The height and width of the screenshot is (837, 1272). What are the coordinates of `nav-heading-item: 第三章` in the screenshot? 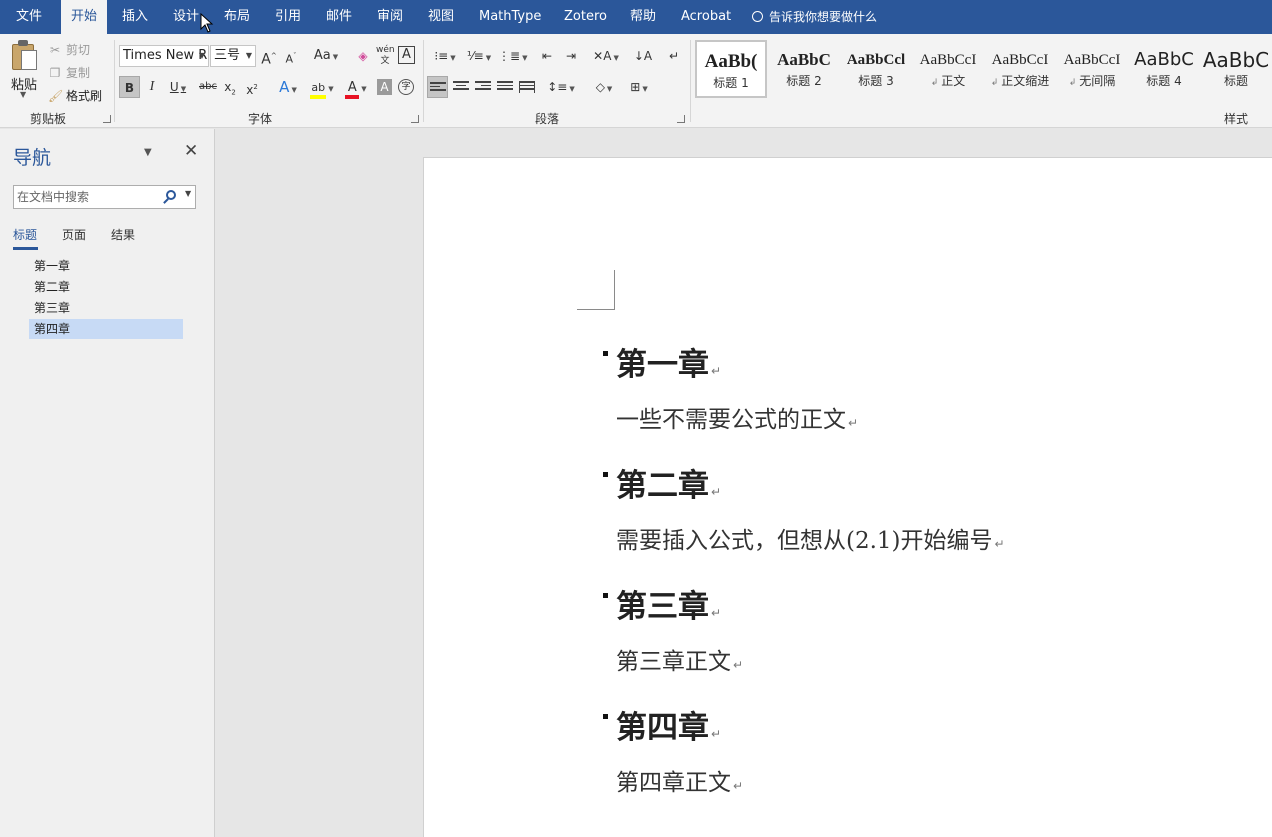 It's located at (106, 308).